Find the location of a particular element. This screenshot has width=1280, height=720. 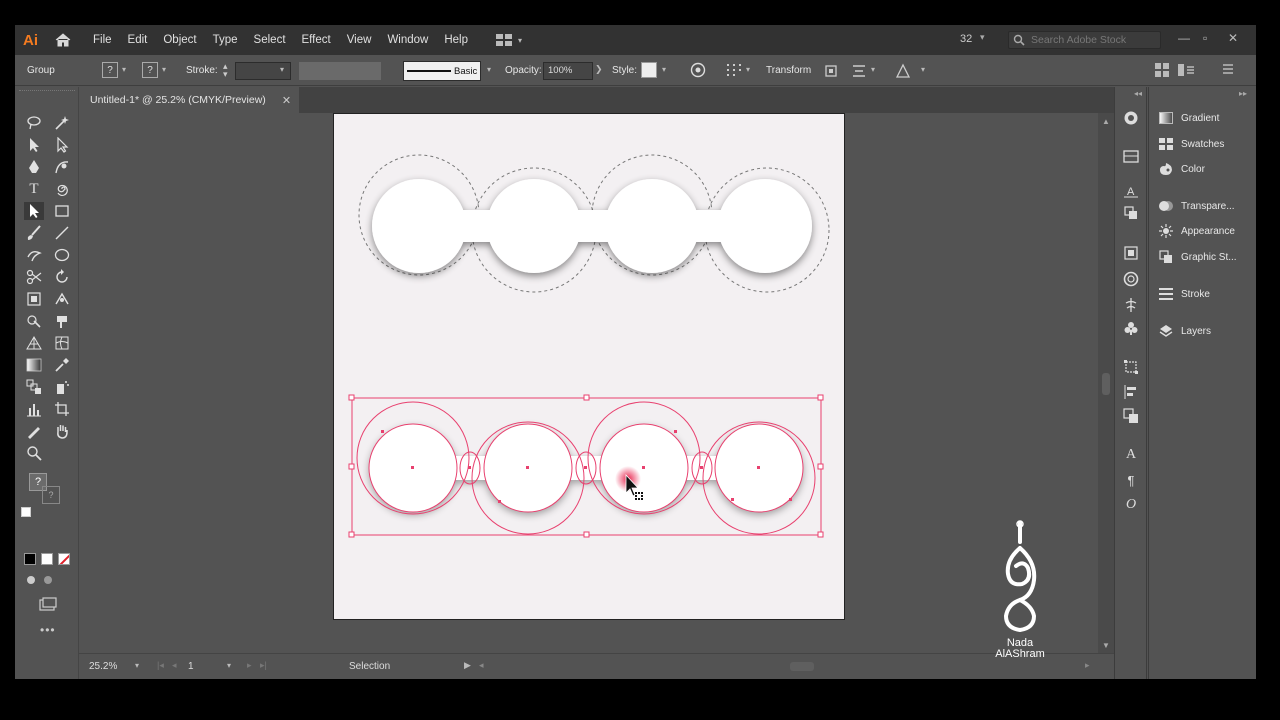

live-paint-icon is located at coordinates (62, 321).